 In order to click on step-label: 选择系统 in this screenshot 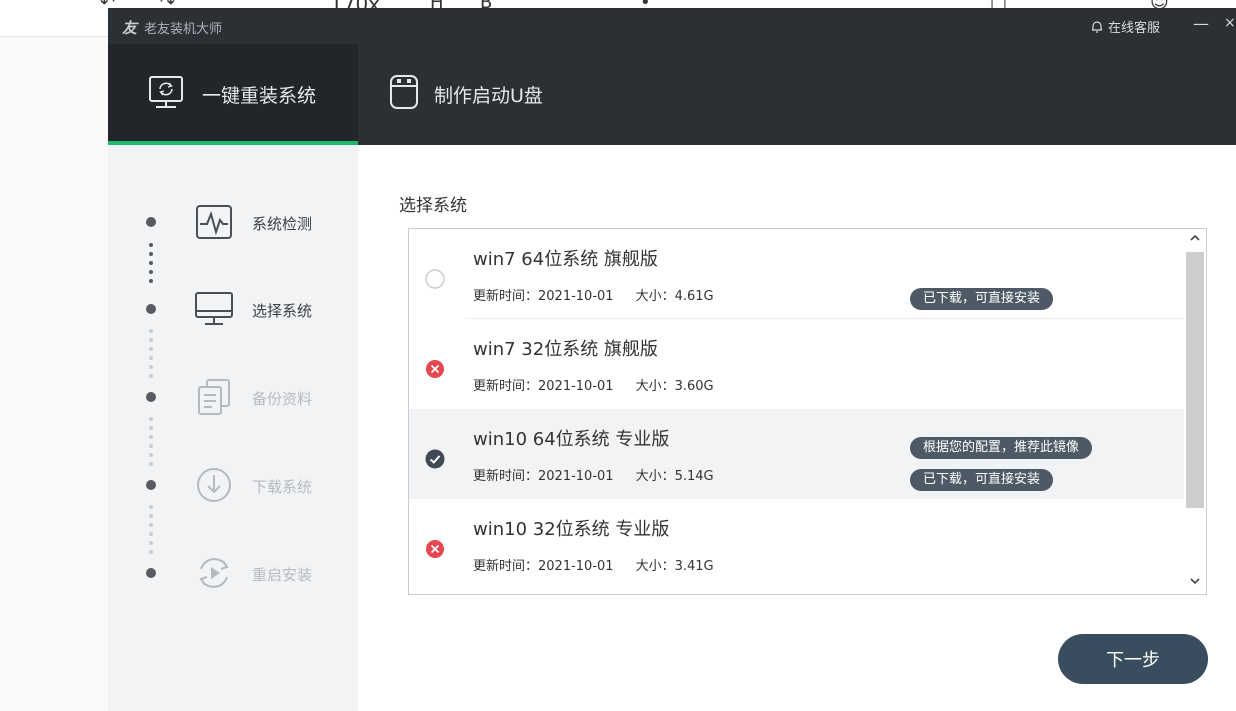, I will do `click(282, 311)`.